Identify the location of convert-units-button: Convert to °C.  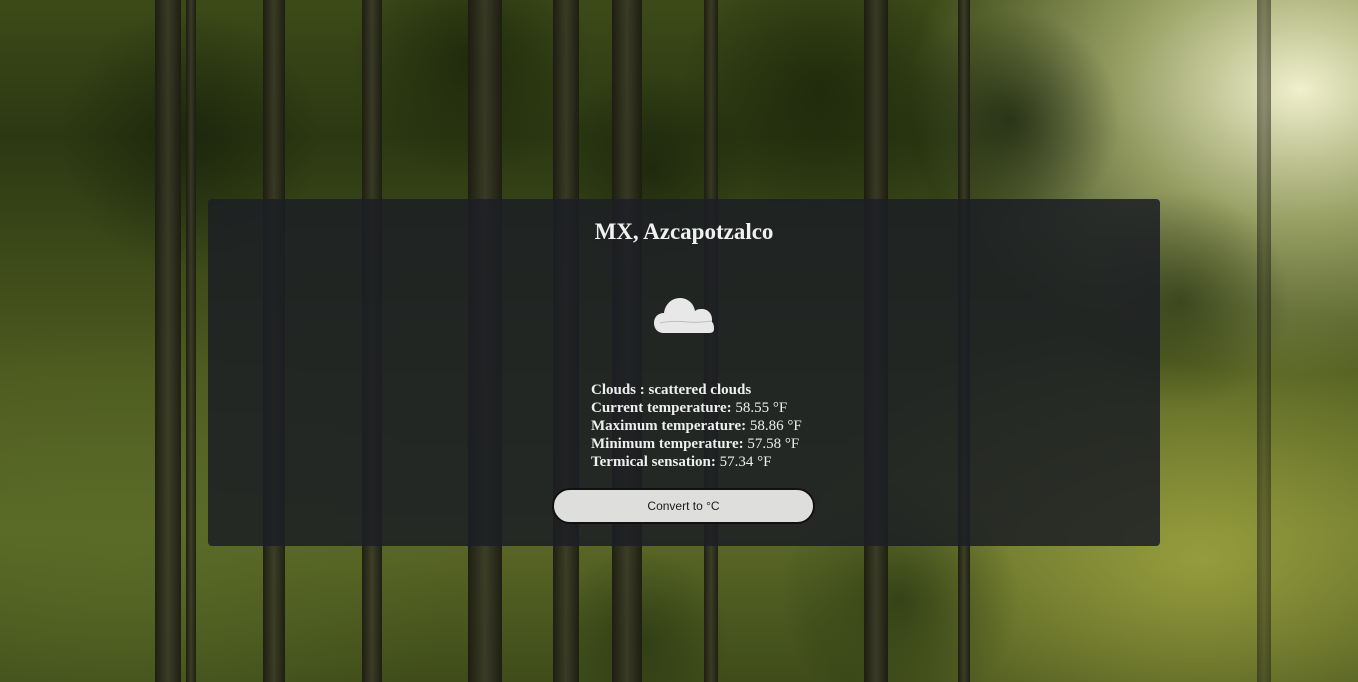
(683, 506).